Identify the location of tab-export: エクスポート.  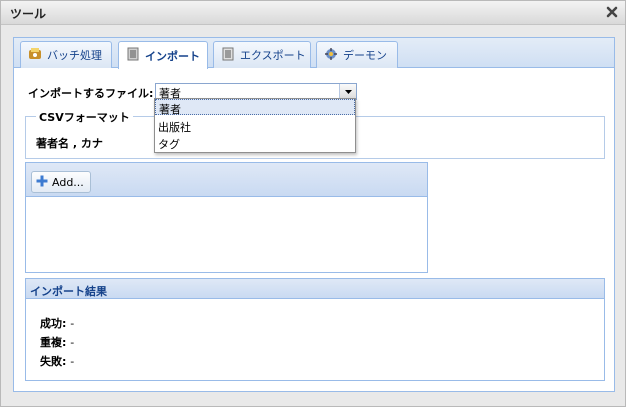
(262, 54).